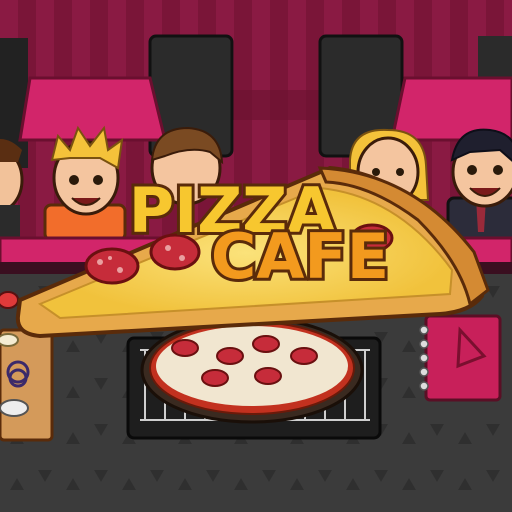  Describe the element at coordinates (479, 186) in the screenshot. I see `customer-businessman` at that location.